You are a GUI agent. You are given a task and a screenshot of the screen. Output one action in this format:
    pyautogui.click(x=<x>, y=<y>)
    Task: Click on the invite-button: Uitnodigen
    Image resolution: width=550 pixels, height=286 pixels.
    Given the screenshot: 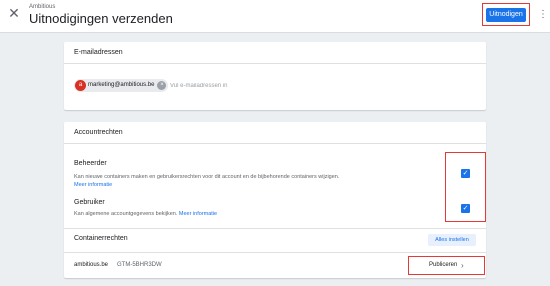 What is the action you would take?
    pyautogui.click(x=506, y=15)
    